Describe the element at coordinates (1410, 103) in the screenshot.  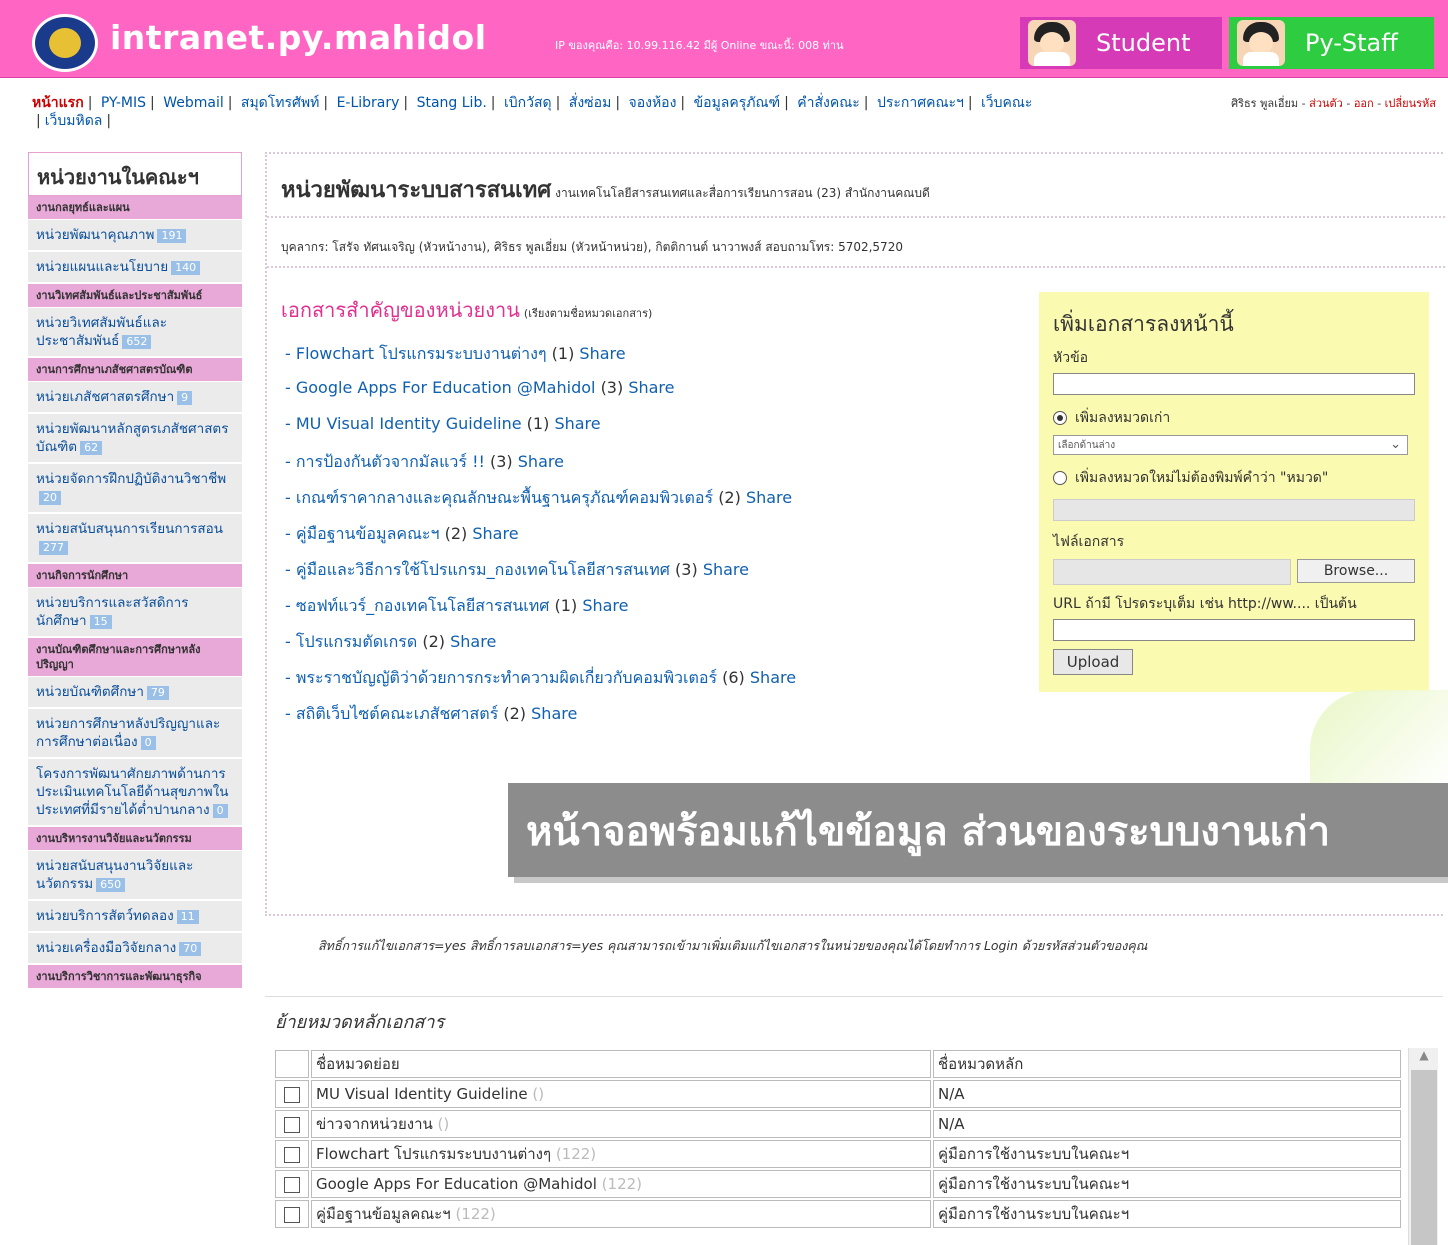
I see `change-password-link: เปลี่ยนรหัส` at that location.